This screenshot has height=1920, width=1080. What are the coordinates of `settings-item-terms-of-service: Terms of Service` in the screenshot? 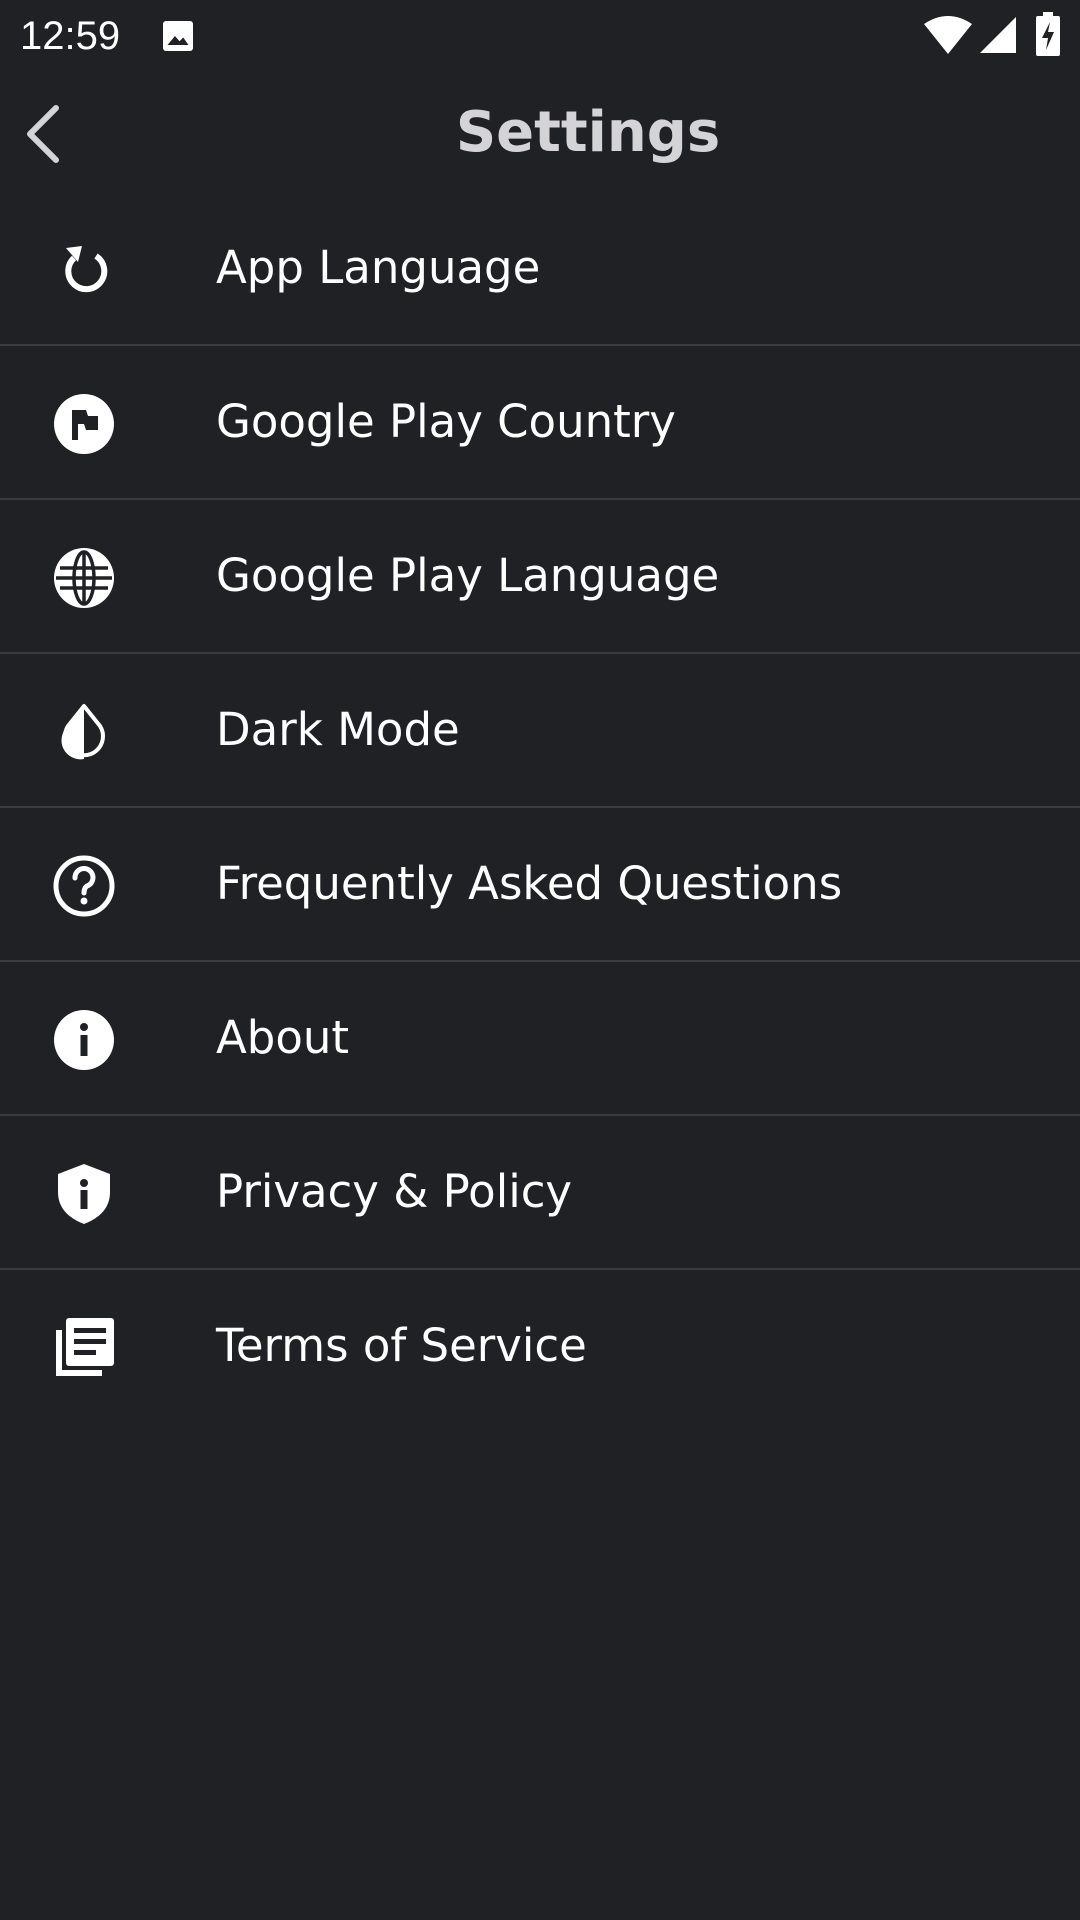 It's located at (540, 1346).